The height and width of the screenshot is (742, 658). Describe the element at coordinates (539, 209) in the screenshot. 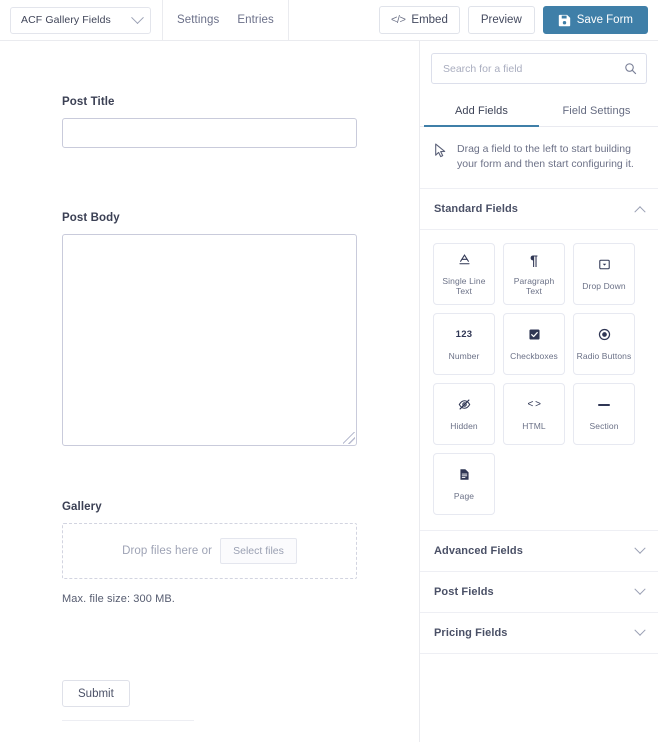

I see `section-standard-fields: Standard Fields` at that location.